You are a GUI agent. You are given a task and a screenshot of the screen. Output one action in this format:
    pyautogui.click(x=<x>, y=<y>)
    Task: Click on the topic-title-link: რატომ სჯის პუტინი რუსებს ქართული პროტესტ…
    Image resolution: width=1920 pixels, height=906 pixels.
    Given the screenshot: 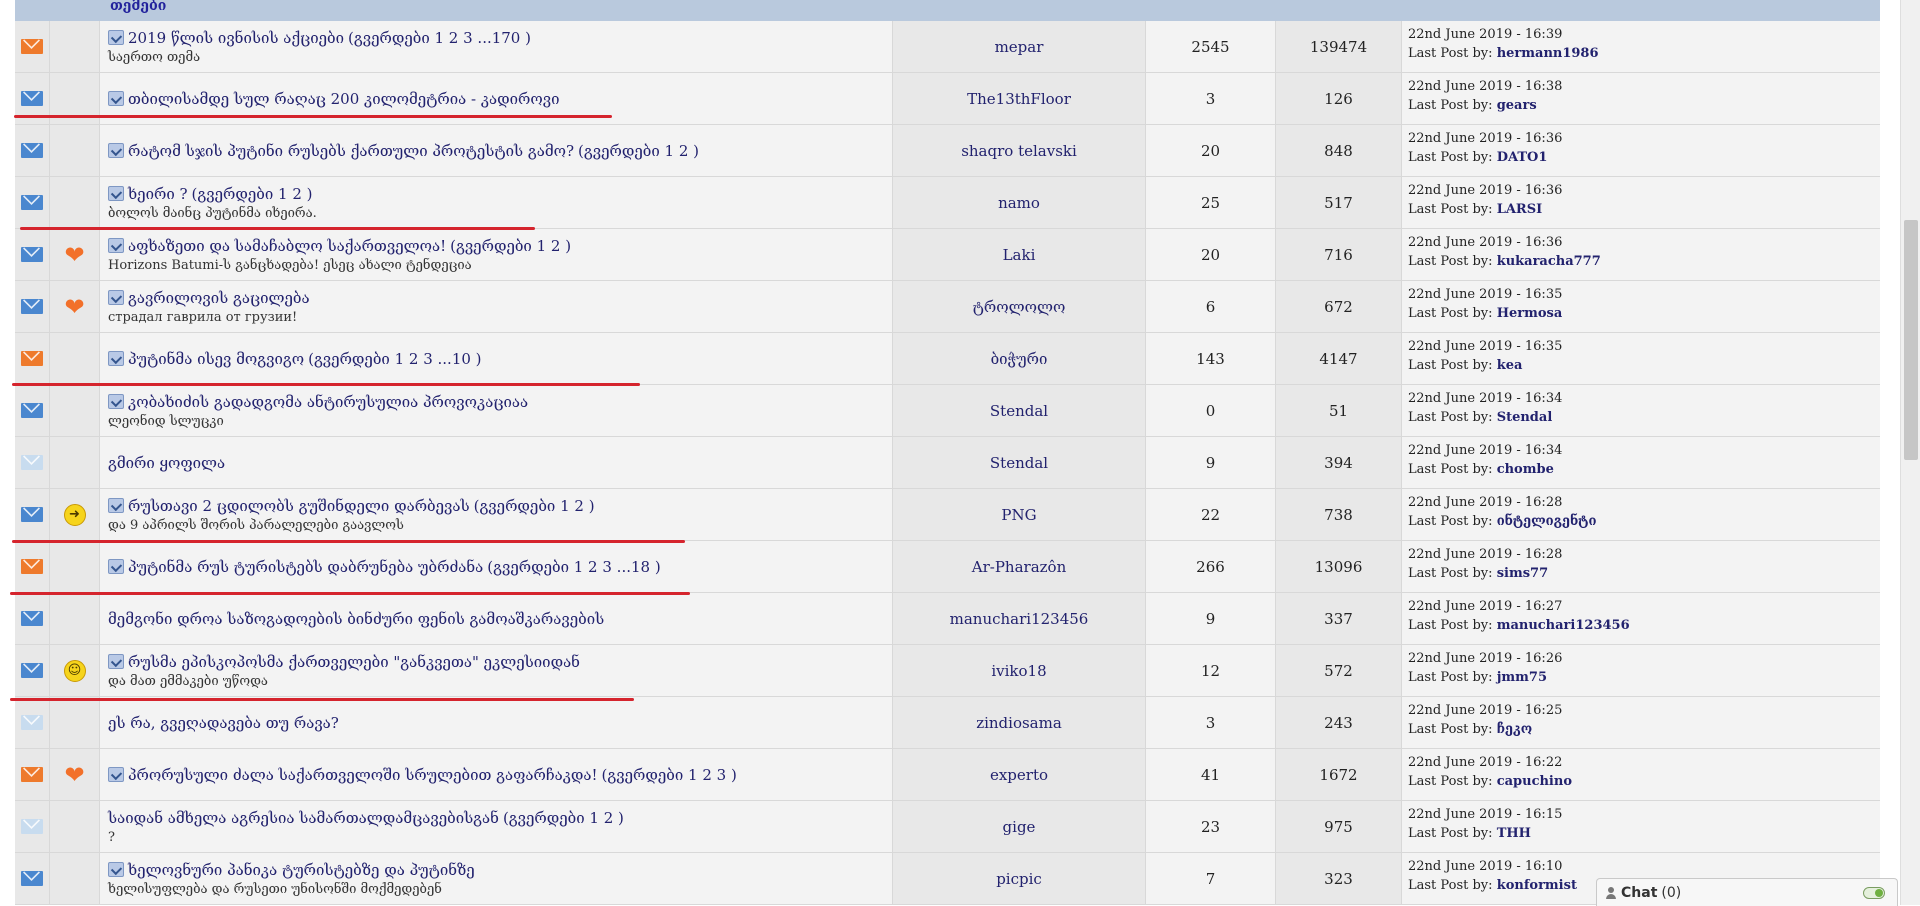 What is the action you would take?
    pyautogui.click(x=351, y=151)
    